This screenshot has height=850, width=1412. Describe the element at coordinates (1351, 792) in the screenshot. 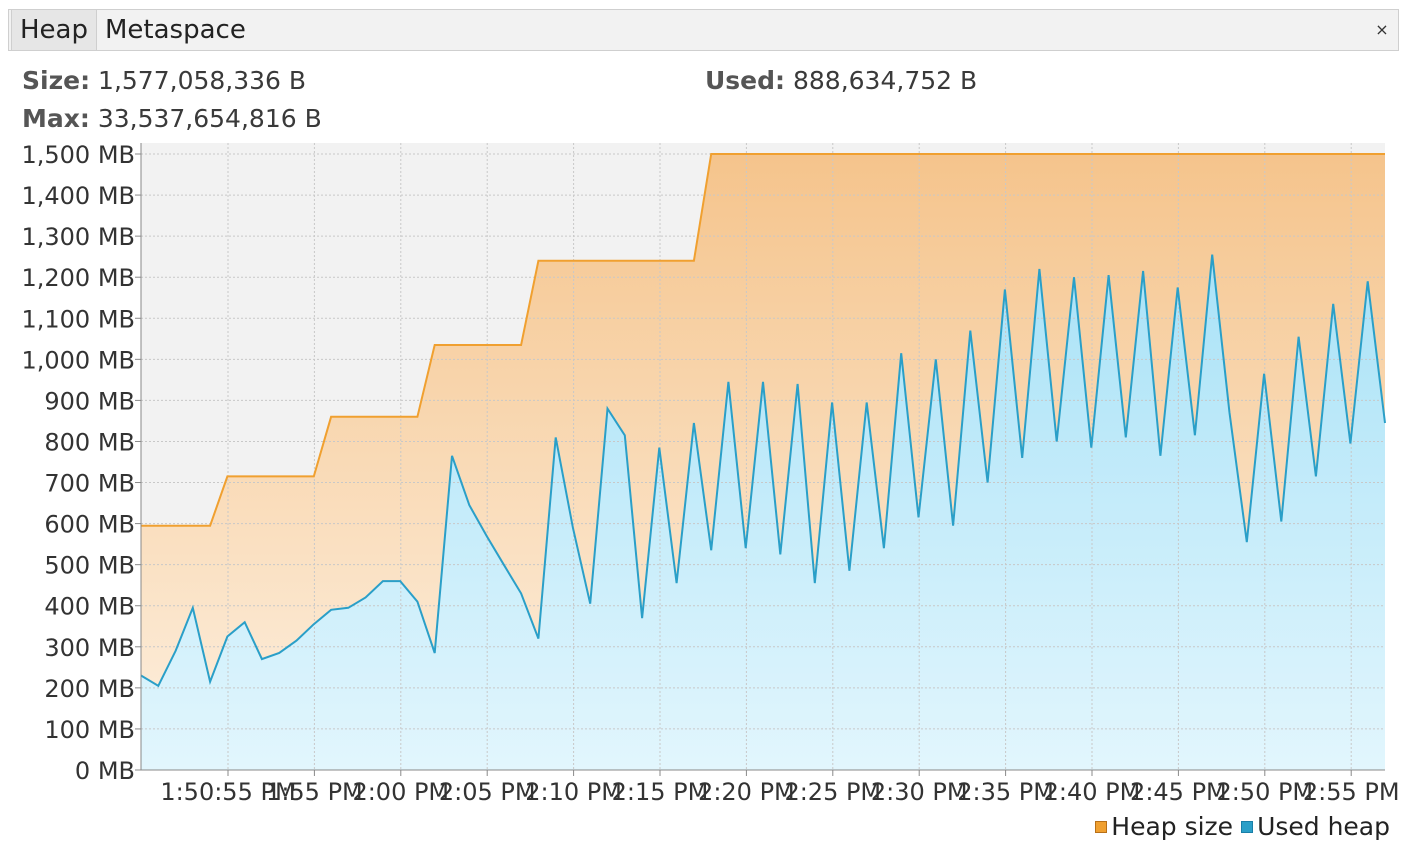

I see `x-tick-label: 2:55 PM` at that location.